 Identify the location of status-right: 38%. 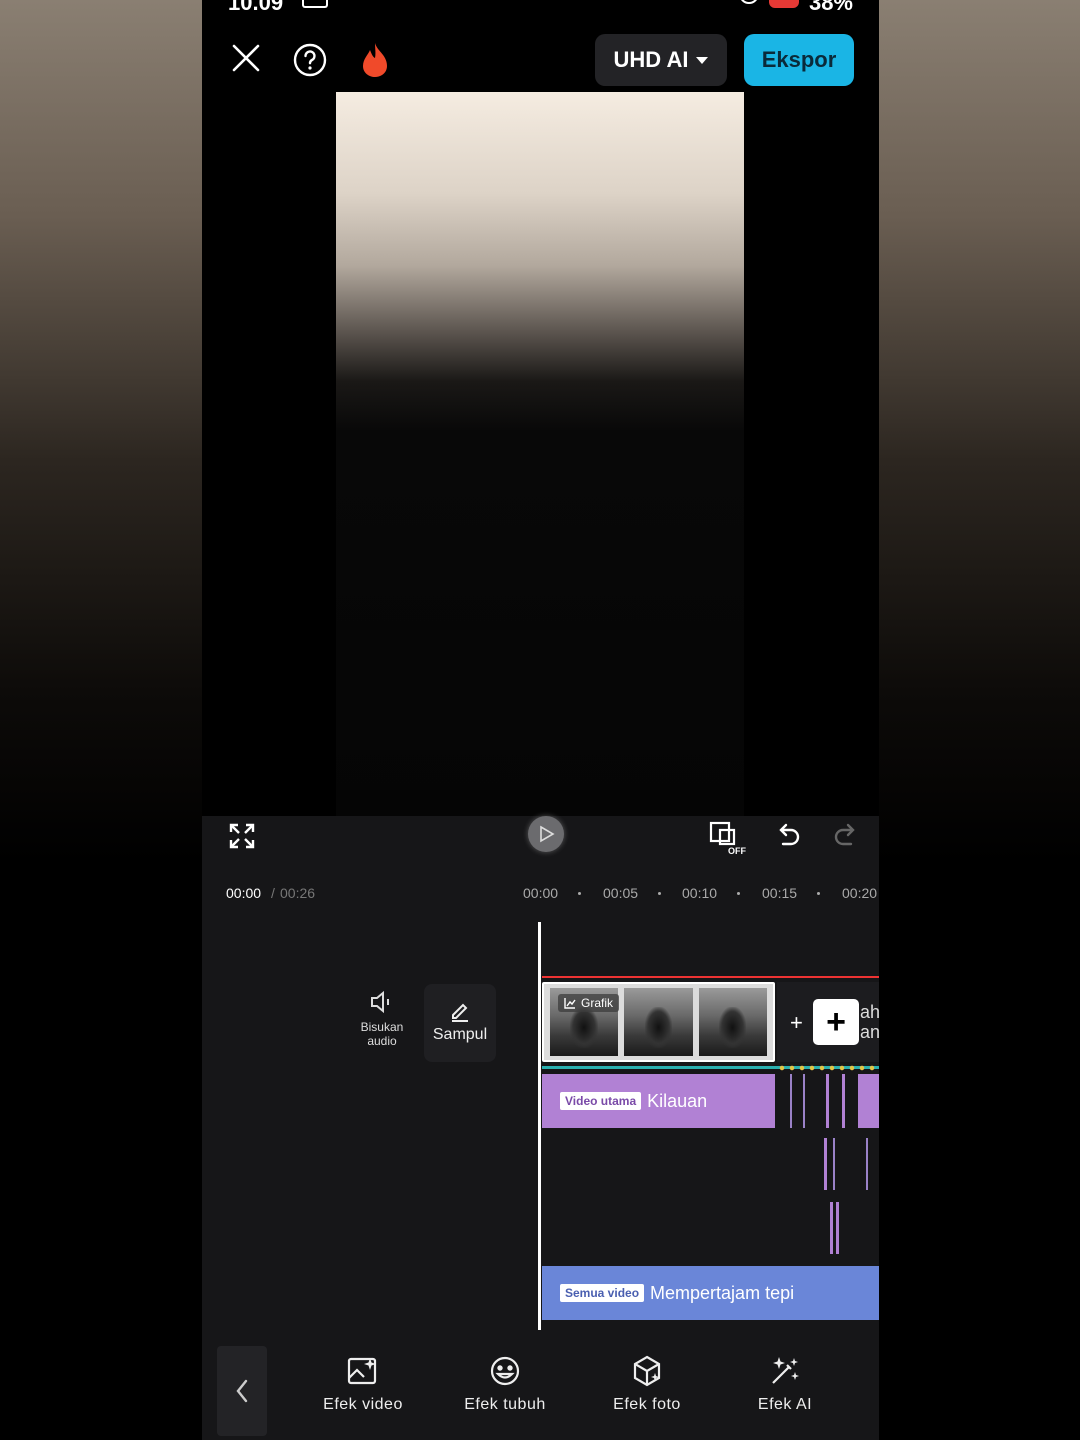
(795, 8).